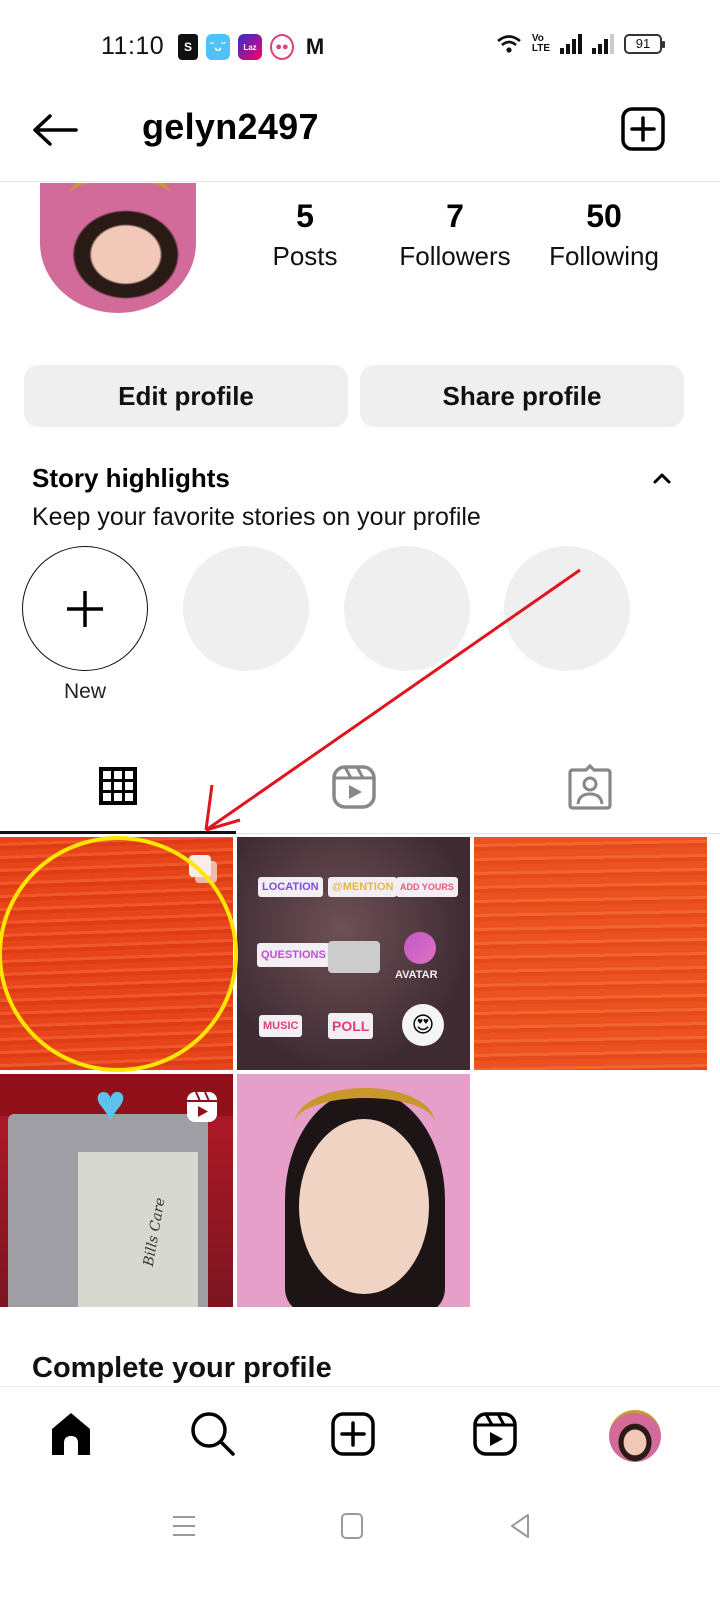 The width and height of the screenshot is (720, 1600). I want to click on system-navigation-bar, so click(360, 1543).